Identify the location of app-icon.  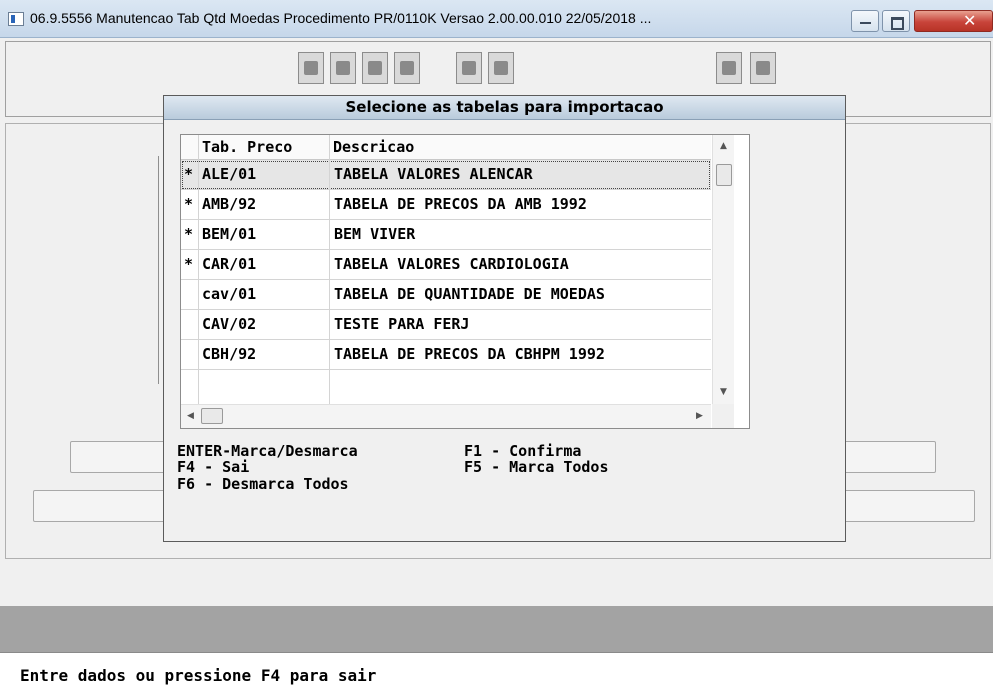
(16, 19).